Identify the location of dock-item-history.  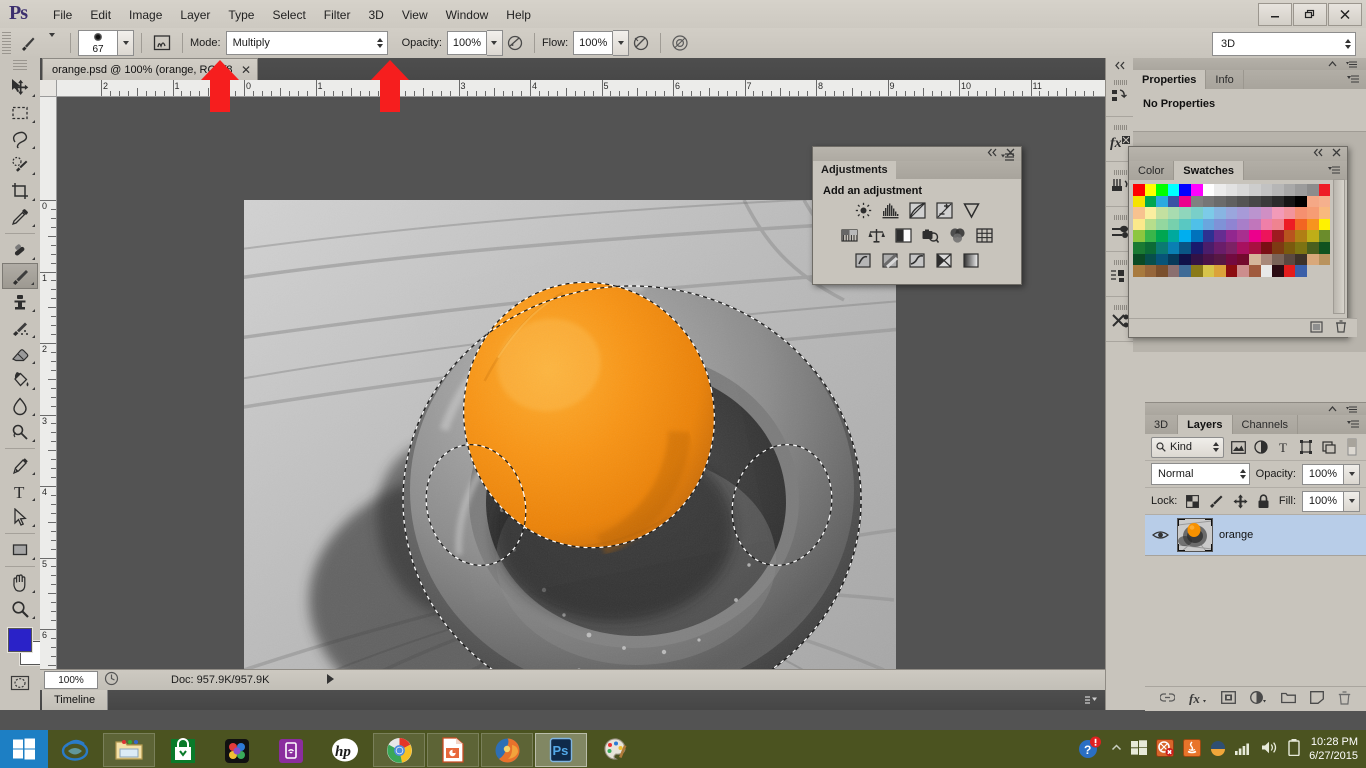
(1120, 94).